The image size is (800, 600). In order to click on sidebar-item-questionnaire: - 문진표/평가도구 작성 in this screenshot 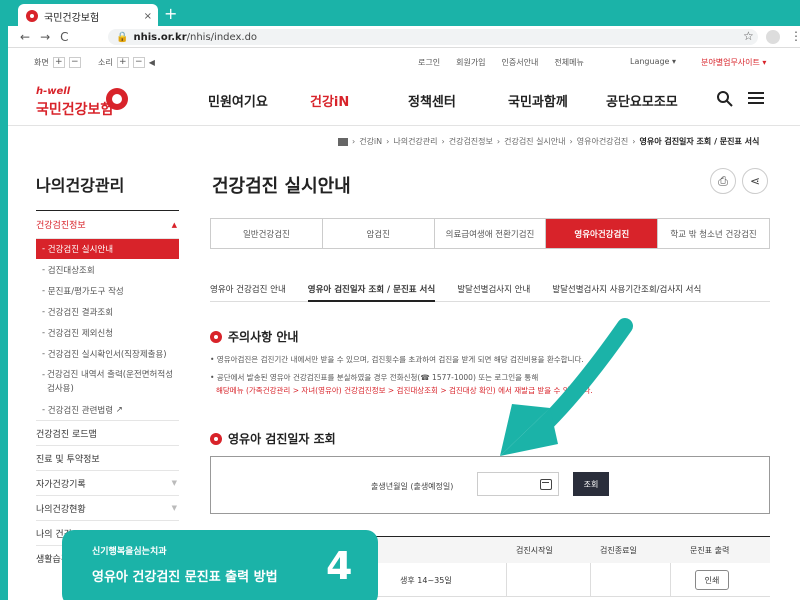, I will do `click(107, 290)`.